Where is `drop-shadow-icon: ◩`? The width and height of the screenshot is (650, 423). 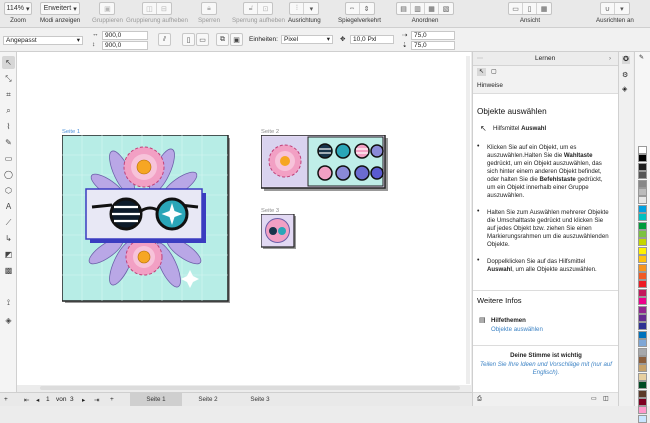 drop-shadow-icon: ◩ is located at coordinates (8, 254).